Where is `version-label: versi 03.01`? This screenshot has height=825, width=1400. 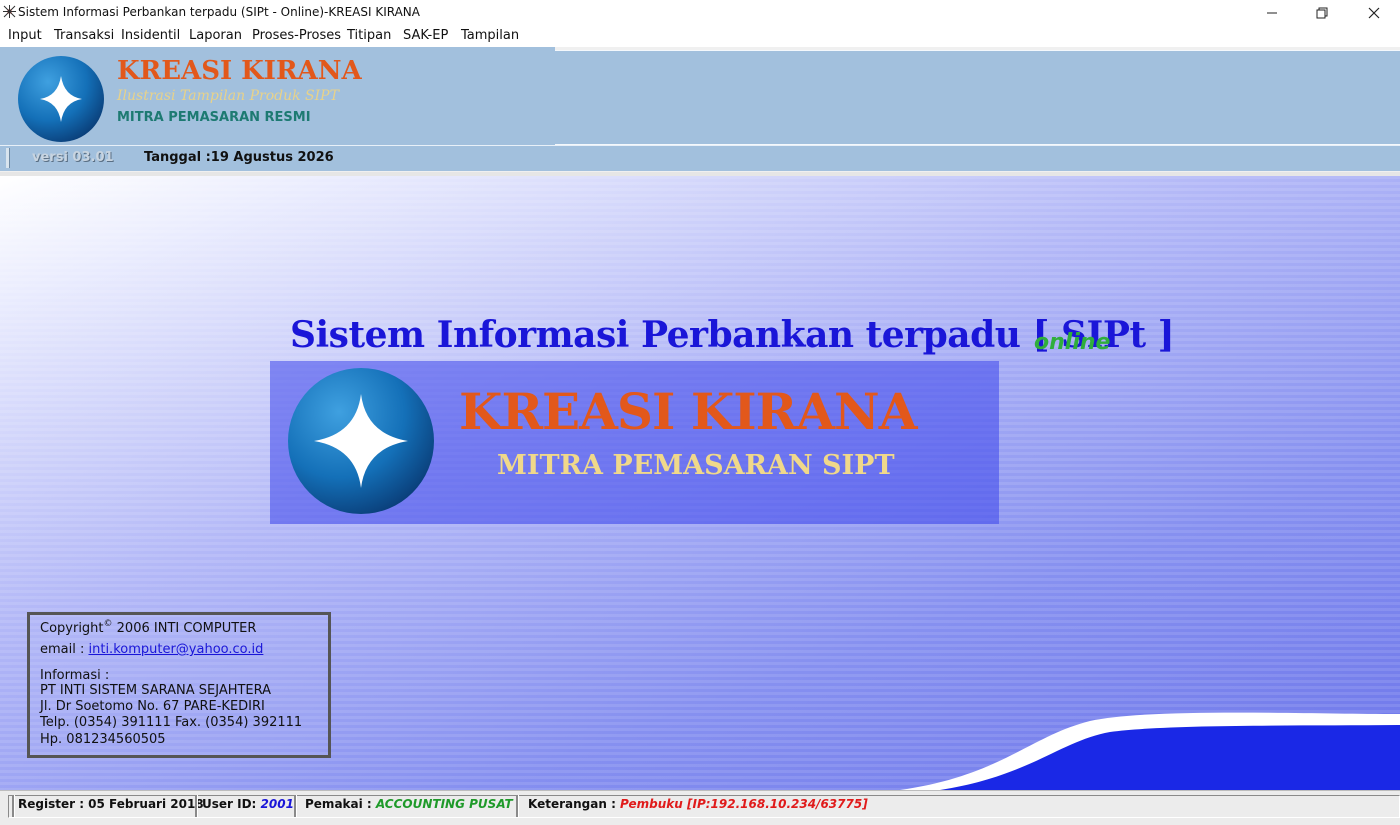
version-label: versi 03.01 is located at coordinates (73, 157).